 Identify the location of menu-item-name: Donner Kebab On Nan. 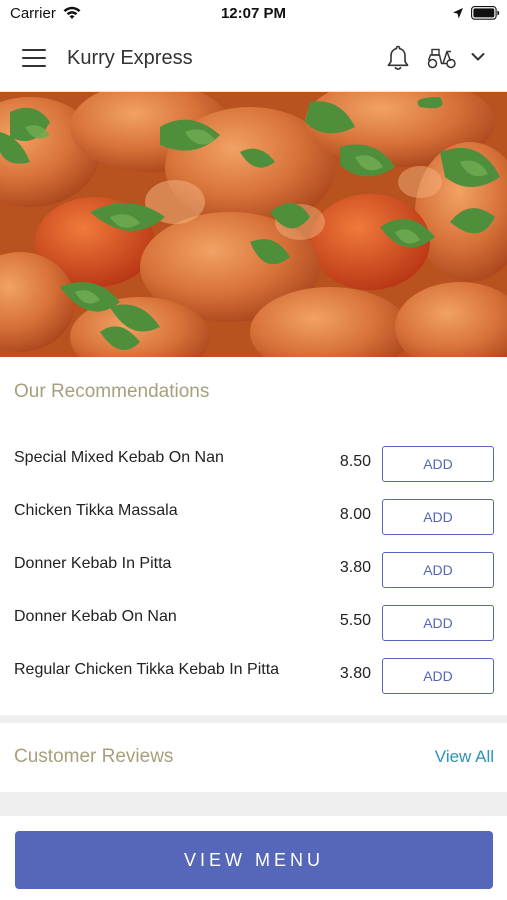
(95, 616).